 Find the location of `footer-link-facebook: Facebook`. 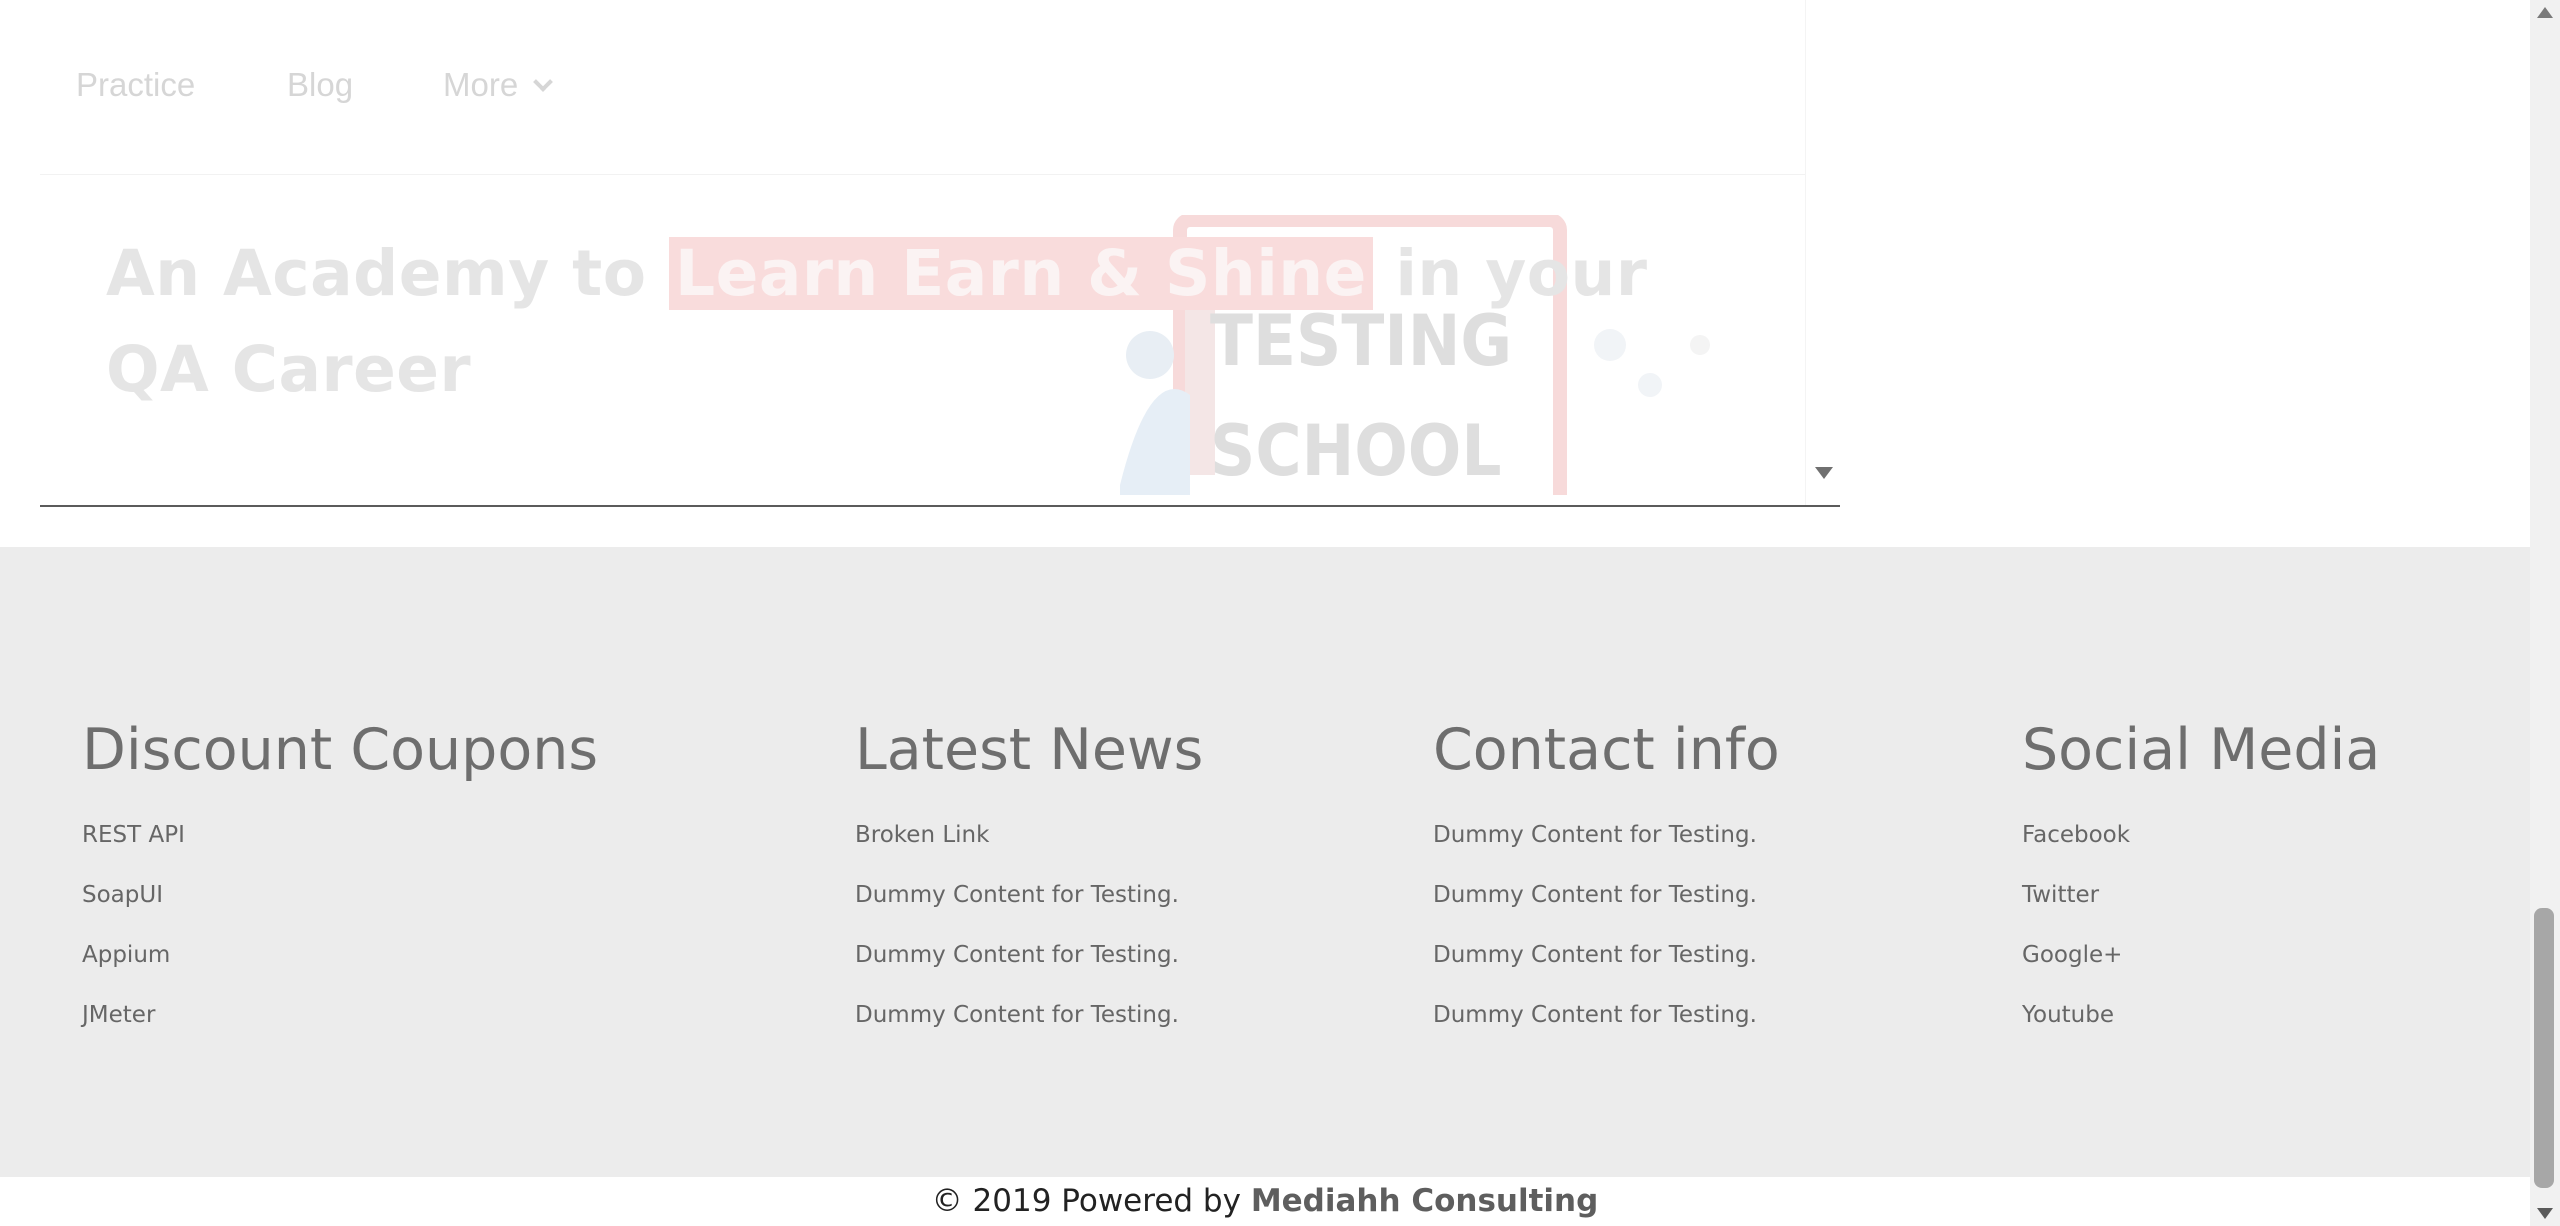

footer-link-facebook: Facebook is located at coordinates (2201, 835).